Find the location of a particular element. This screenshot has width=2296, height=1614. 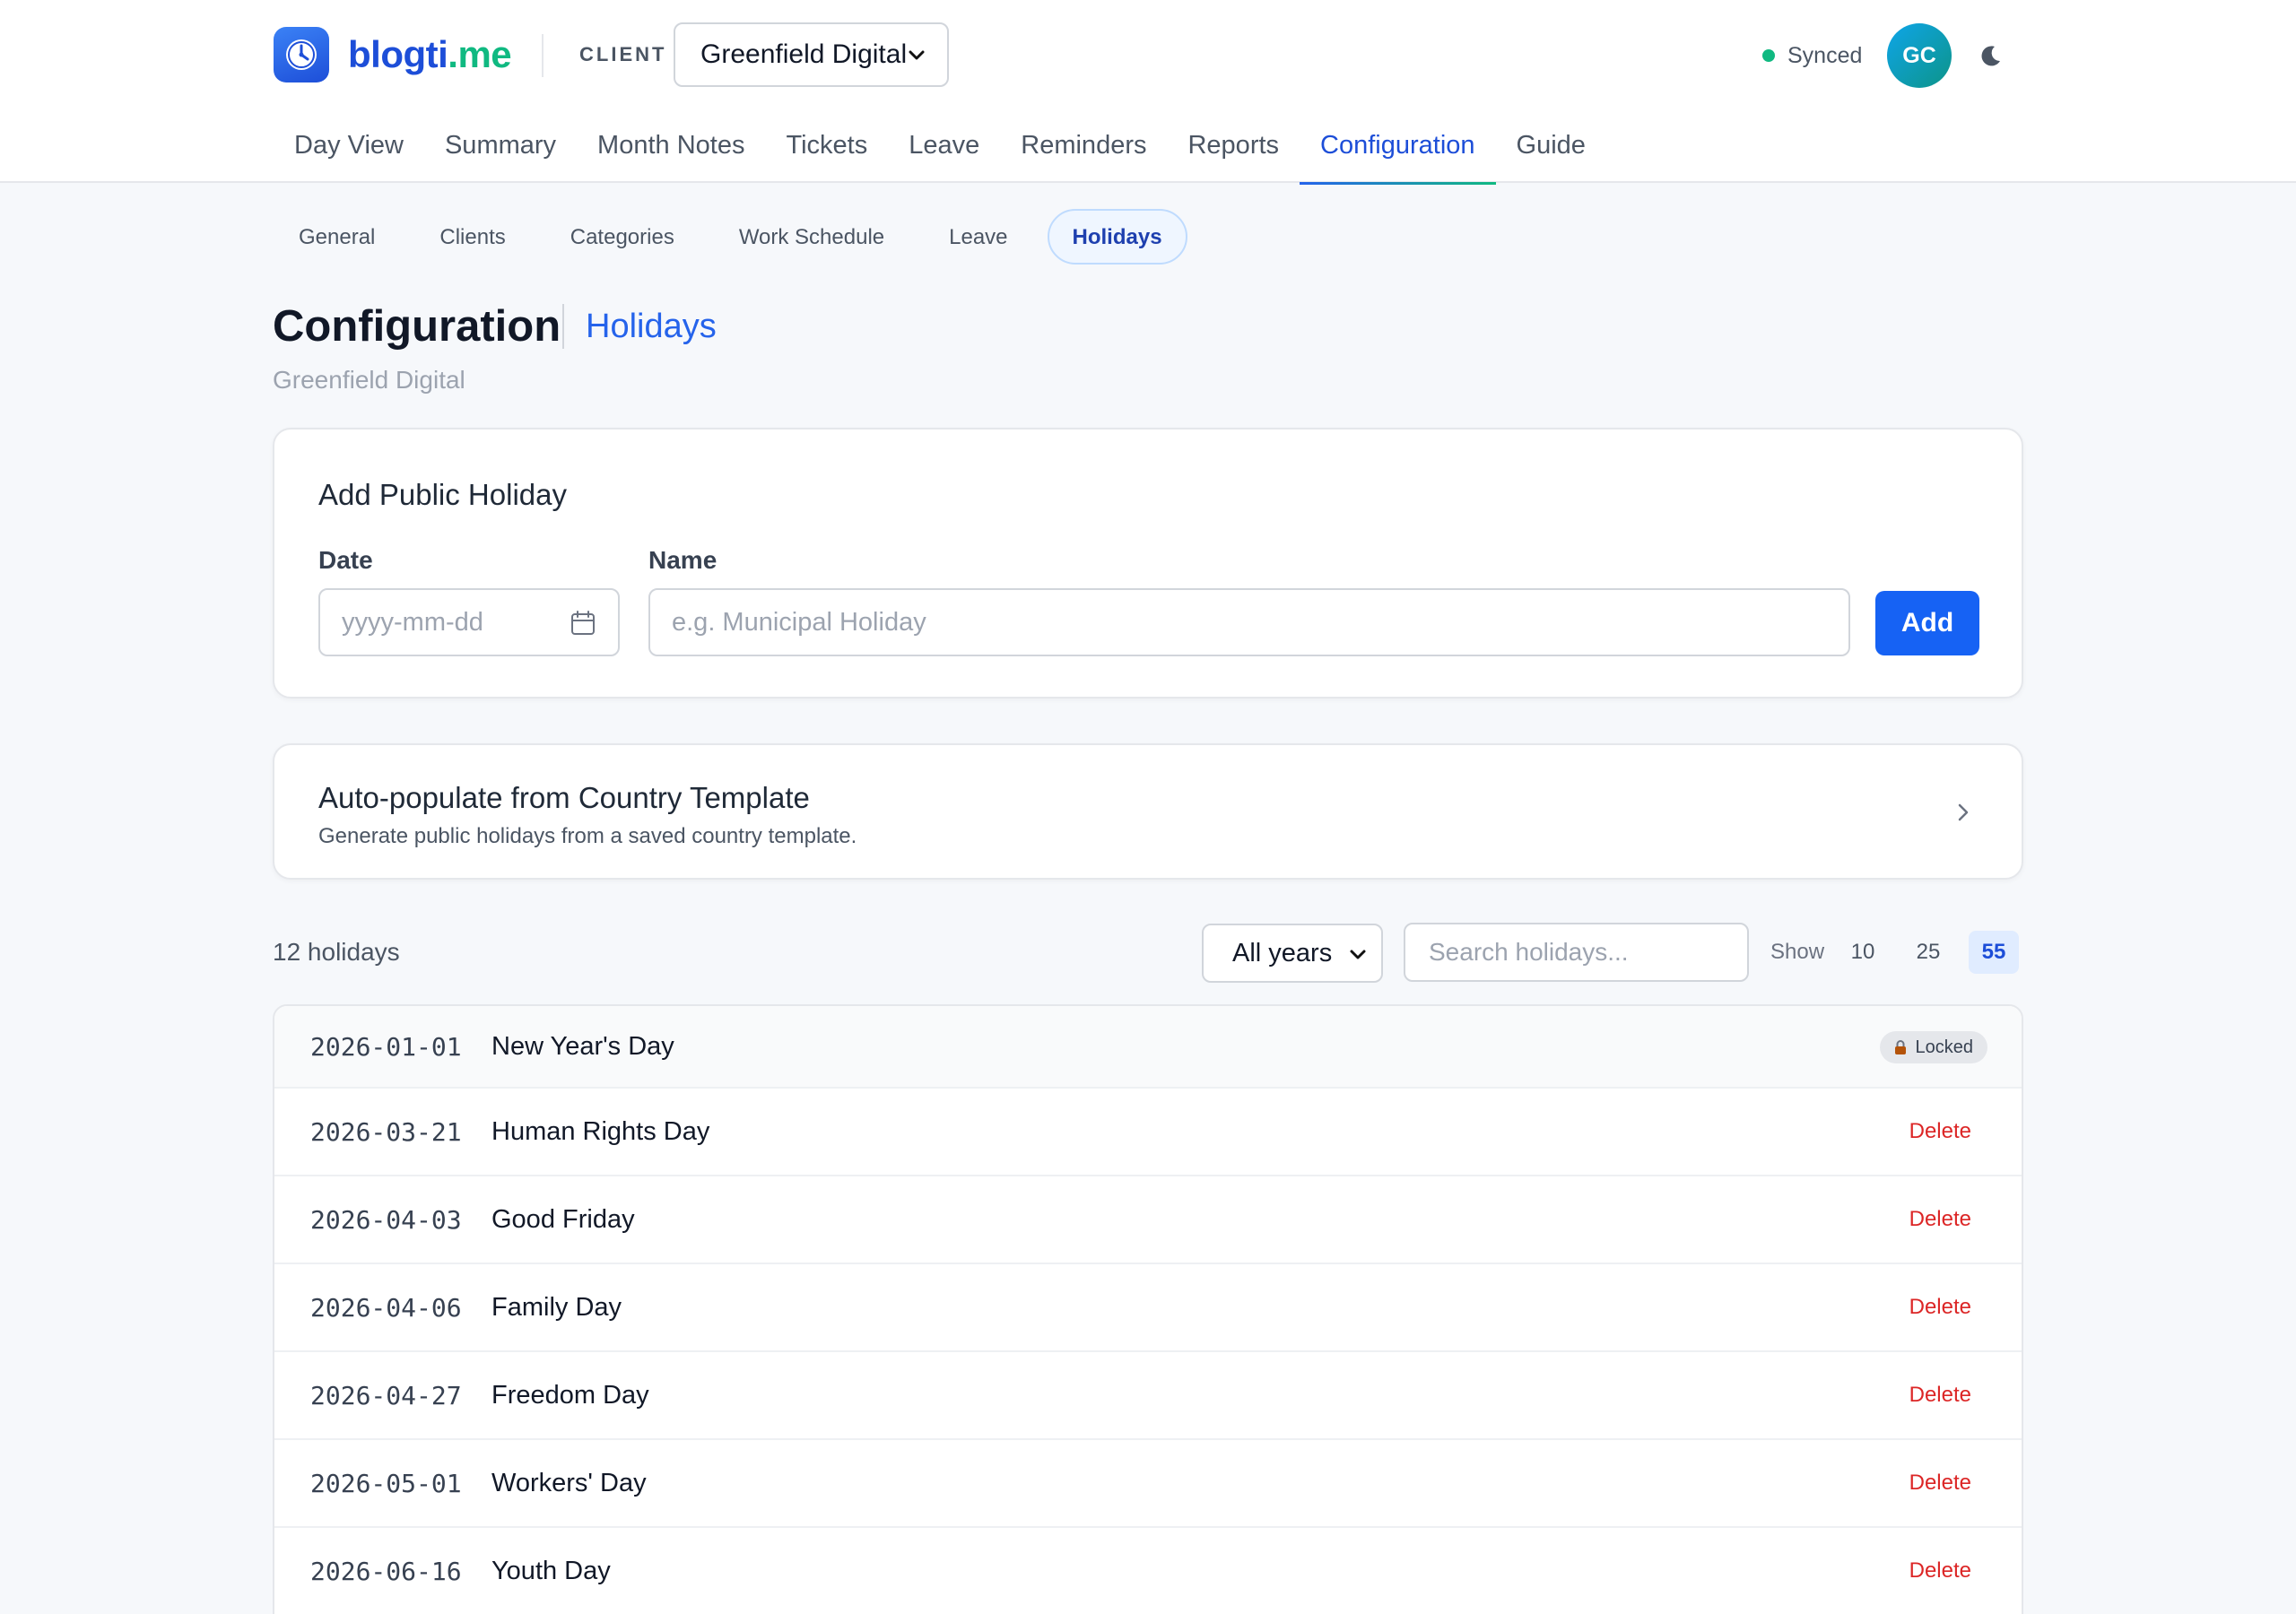

brand-name-part2: .me is located at coordinates (480, 54).